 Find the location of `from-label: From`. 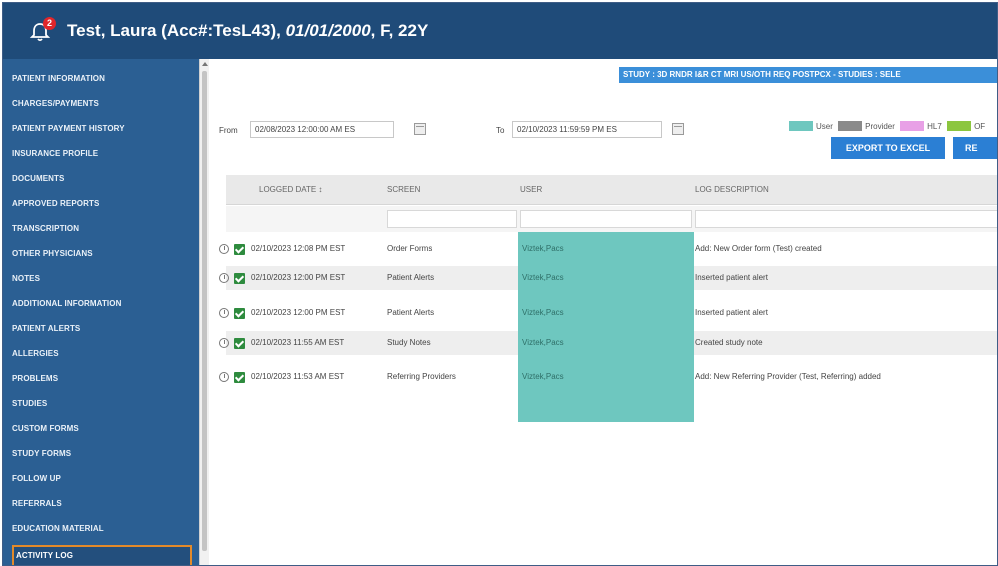

from-label: From is located at coordinates (228, 130).